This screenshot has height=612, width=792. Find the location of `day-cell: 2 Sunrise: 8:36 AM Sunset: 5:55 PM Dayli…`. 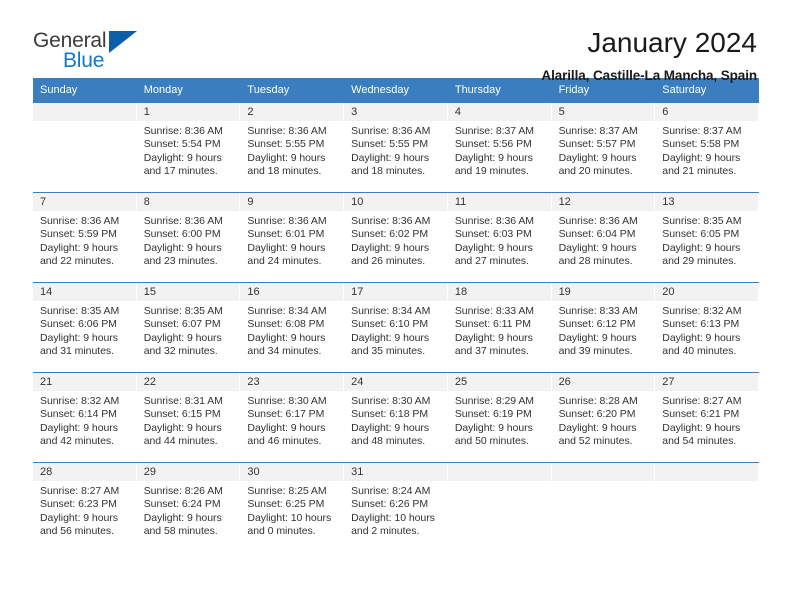

day-cell: 2 Sunrise: 8:36 AM Sunset: 5:55 PM Dayli… is located at coordinates (292, 147).